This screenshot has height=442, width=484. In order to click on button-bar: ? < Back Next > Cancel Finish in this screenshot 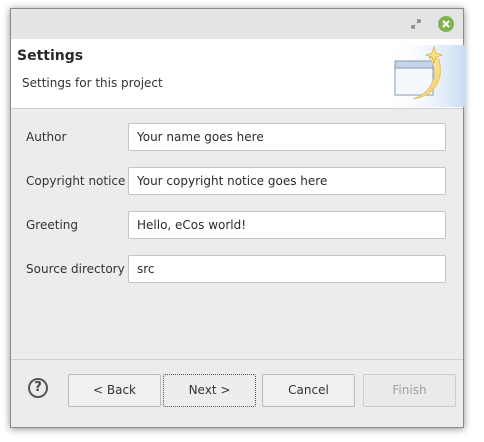, I will do `click(237, 393)`.